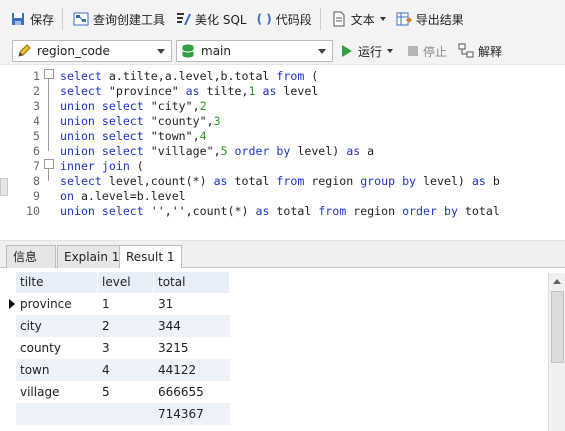 Image resolution: width=565 pixels, height=431 pixels. I want to click on export-results-label: 导出结果, so click(439, 19).